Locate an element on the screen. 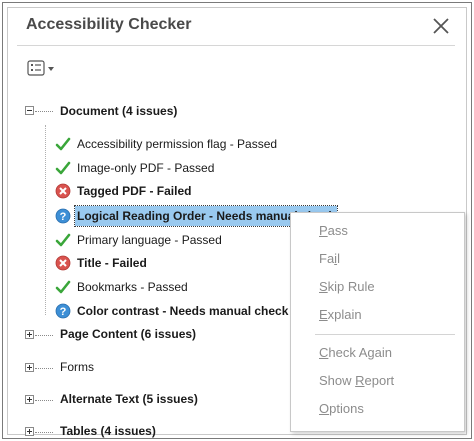 The height and width of the screenshot is (441, 474). menu-item-show-report: Show Report is located at coordinates (356, 380).